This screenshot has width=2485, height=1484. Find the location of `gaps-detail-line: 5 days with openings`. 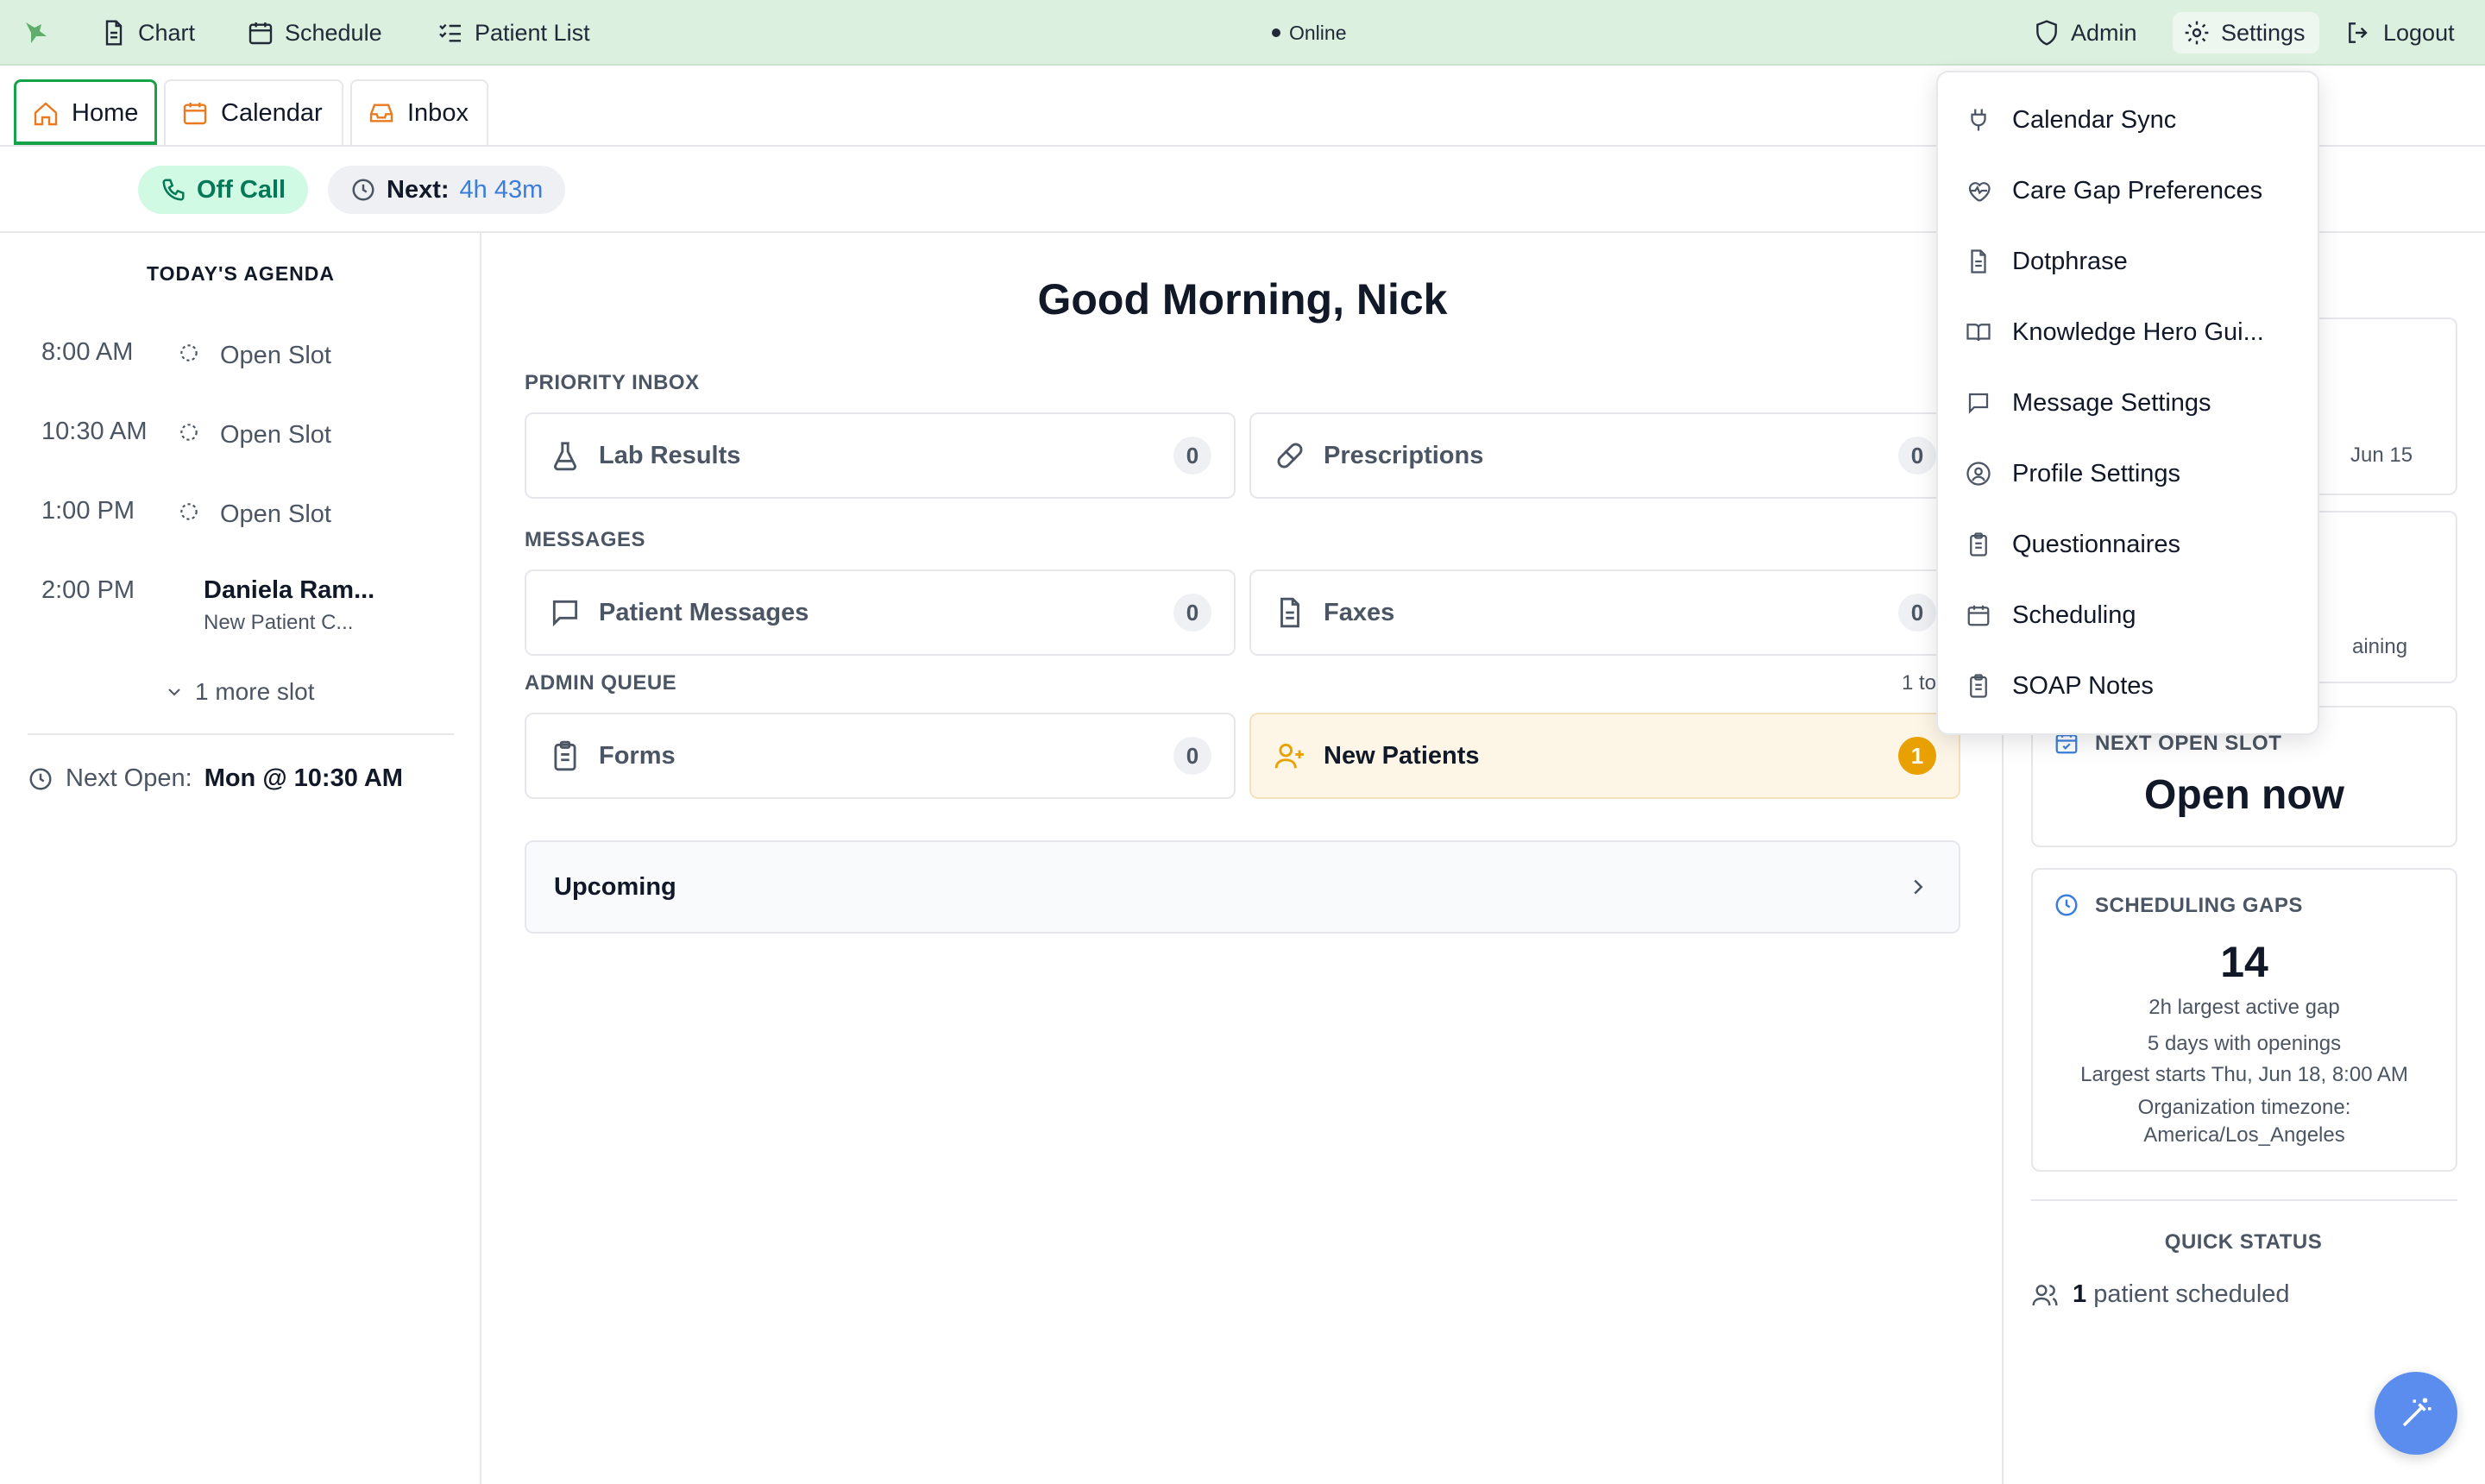

gaps-detail-line: 5 days with openings is located at coordinates (2244, 1043).